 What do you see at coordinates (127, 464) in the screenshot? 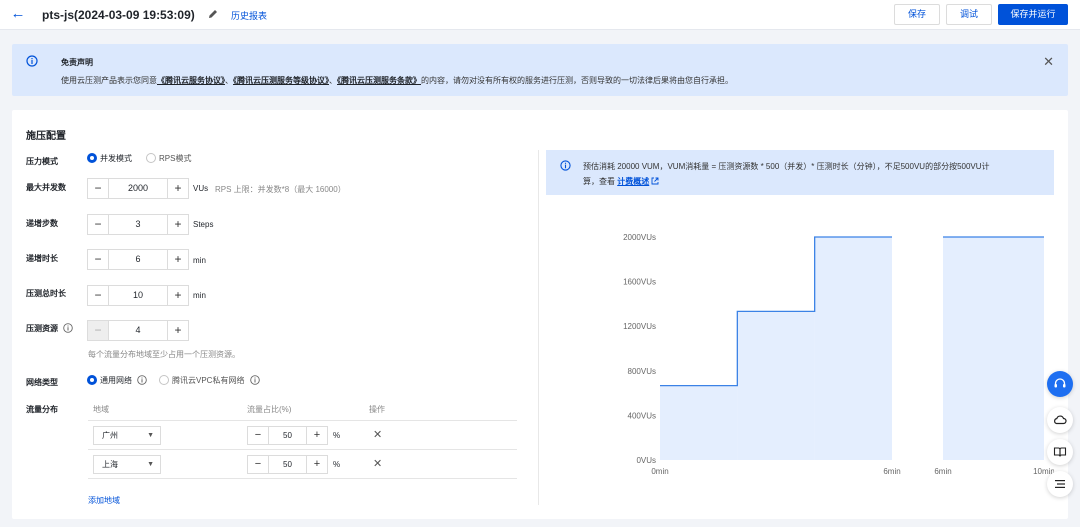
I see `region-select: 上海 ▼` at bounding box center [127, 464].